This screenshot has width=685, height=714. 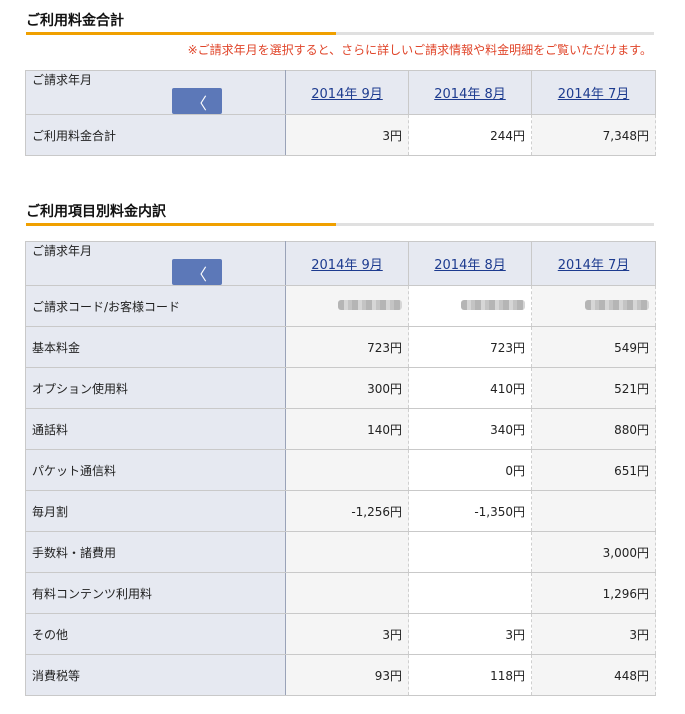 I want to click on table-row: オプション使用料 300円 410円 521円, so click(x=340, y=388).